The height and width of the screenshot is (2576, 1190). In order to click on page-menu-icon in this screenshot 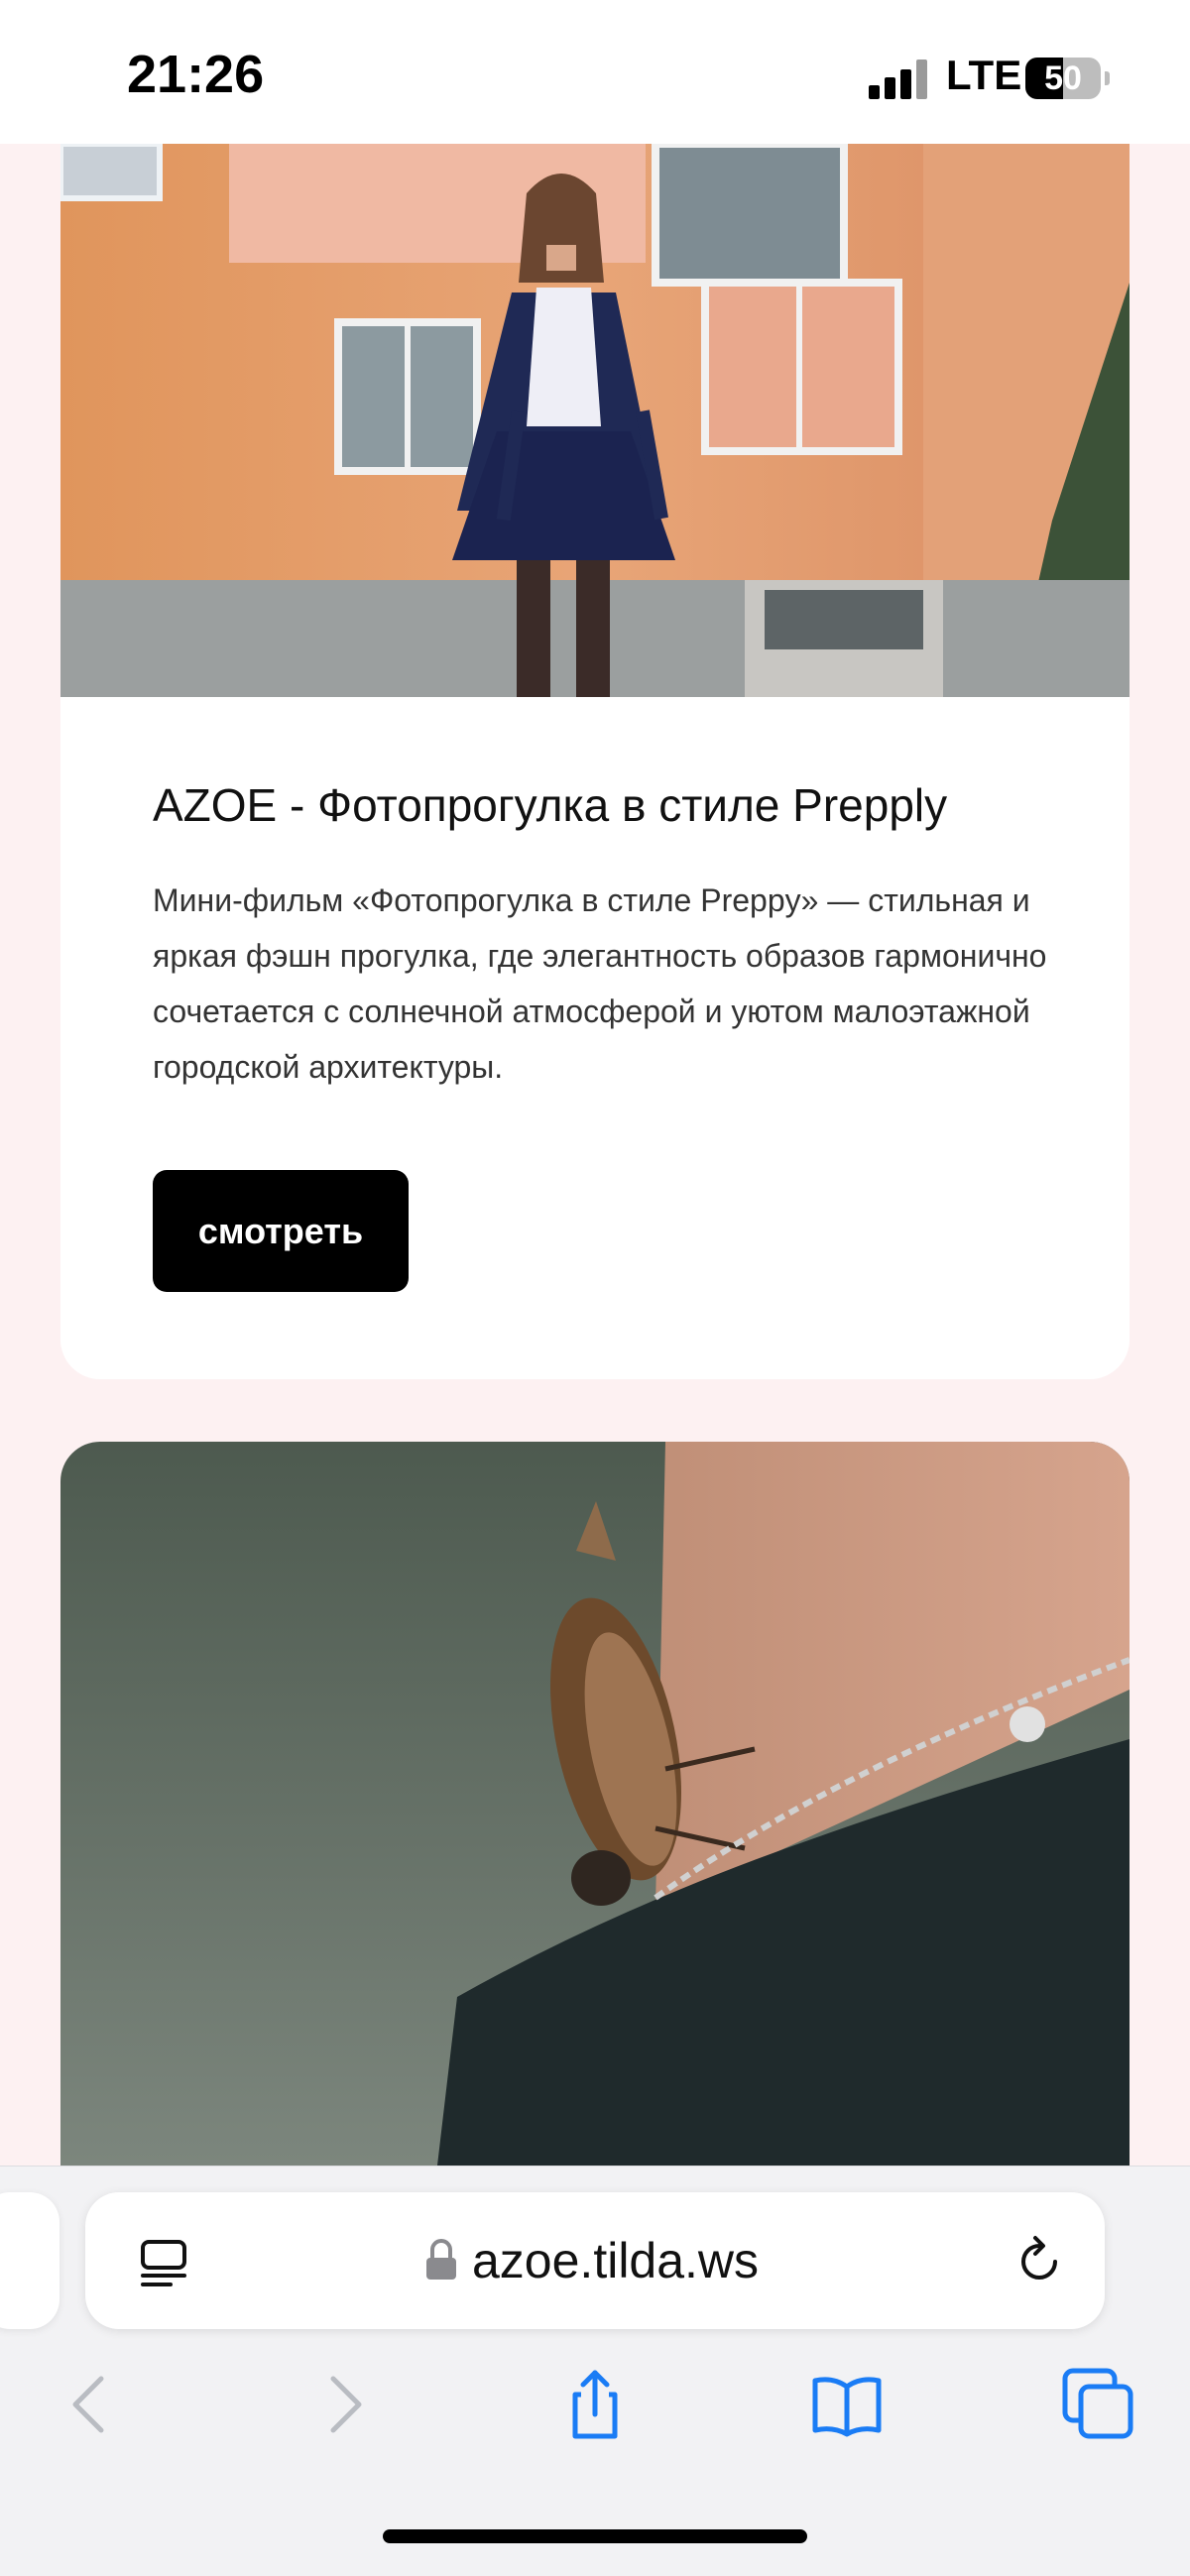, I will do `click(163, 2262)`.